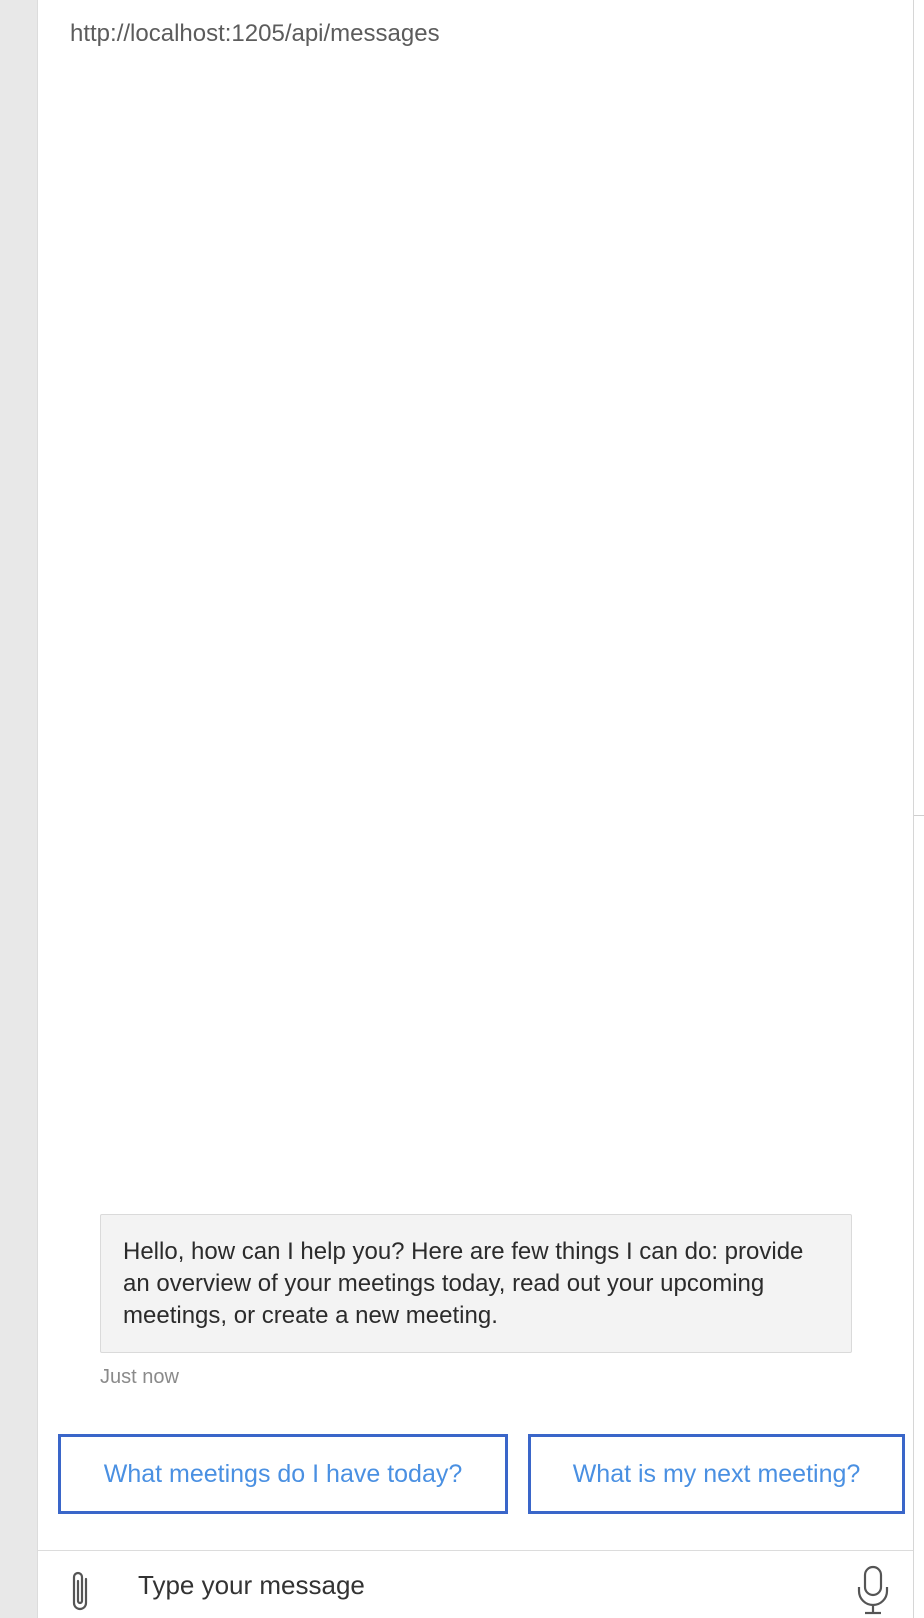  Describe the element at coordinates (80, 1592) in the screenshot. I see `paperclip-icon` at that location.